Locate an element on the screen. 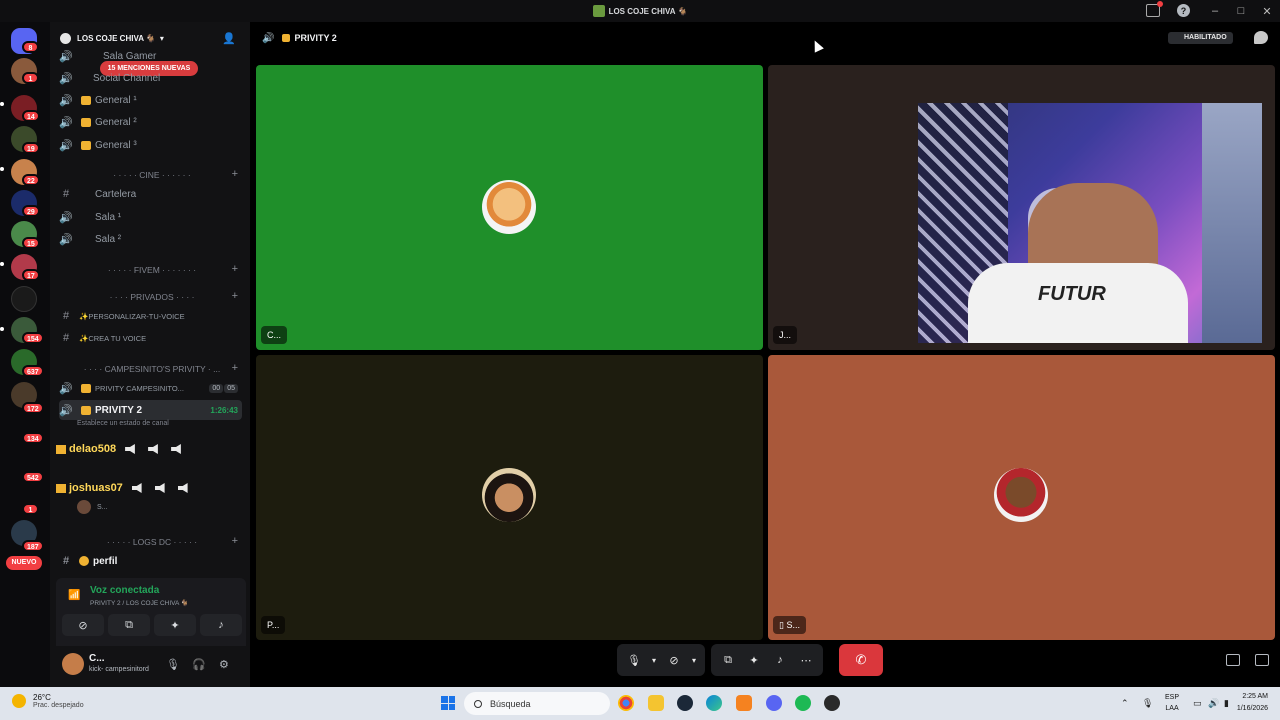 This screenshot has height=720, width=1280. new-server-badge: NUEVO is located at coordinates (24, 563).